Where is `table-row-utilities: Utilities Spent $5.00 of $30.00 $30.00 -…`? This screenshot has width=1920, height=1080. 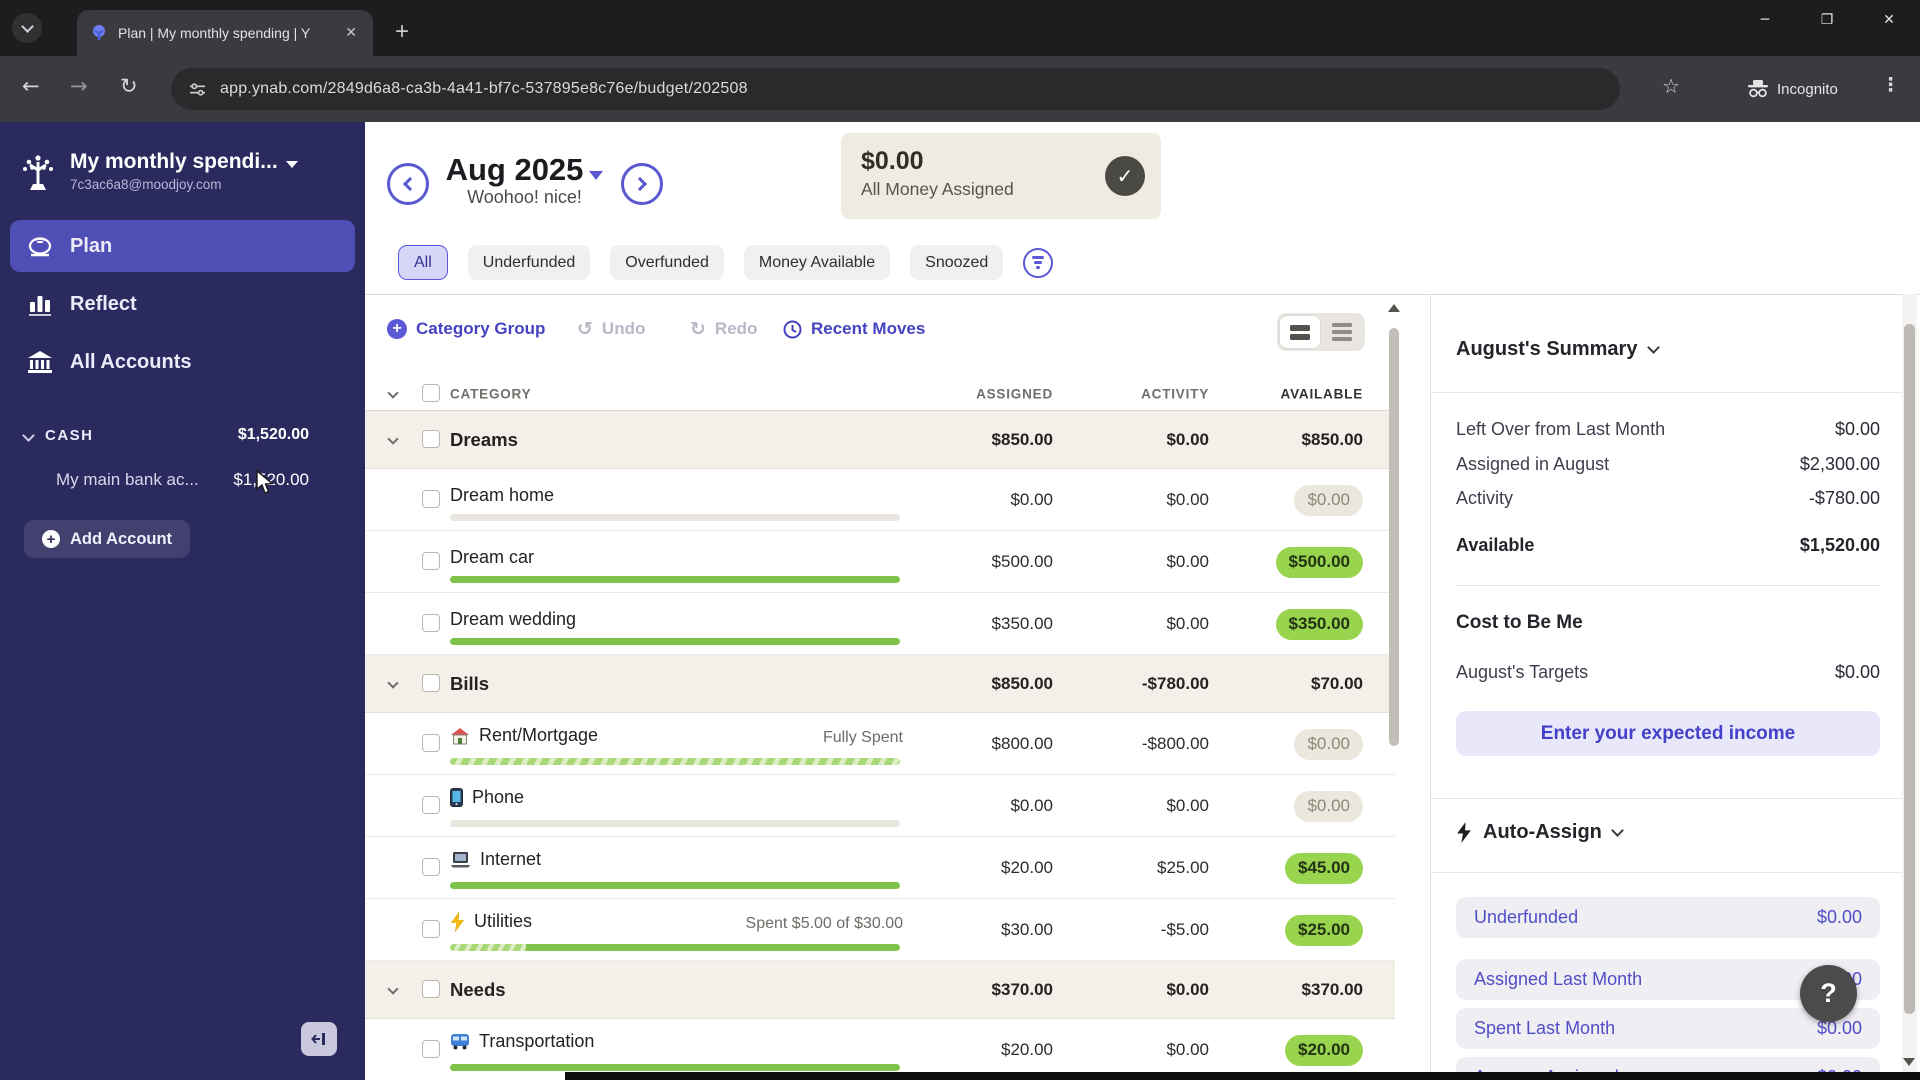
table-row-utilities: Utilities Spent $5.00 of $30.00 $30.00 -… is located at coordinates (880, 930).